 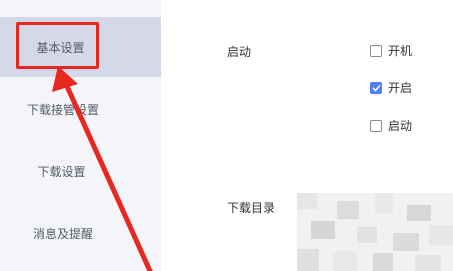 What do you see at coordinates (400, 88) in the screenshot?
I see `option-label: 开启` at bounding box center [400, 88].